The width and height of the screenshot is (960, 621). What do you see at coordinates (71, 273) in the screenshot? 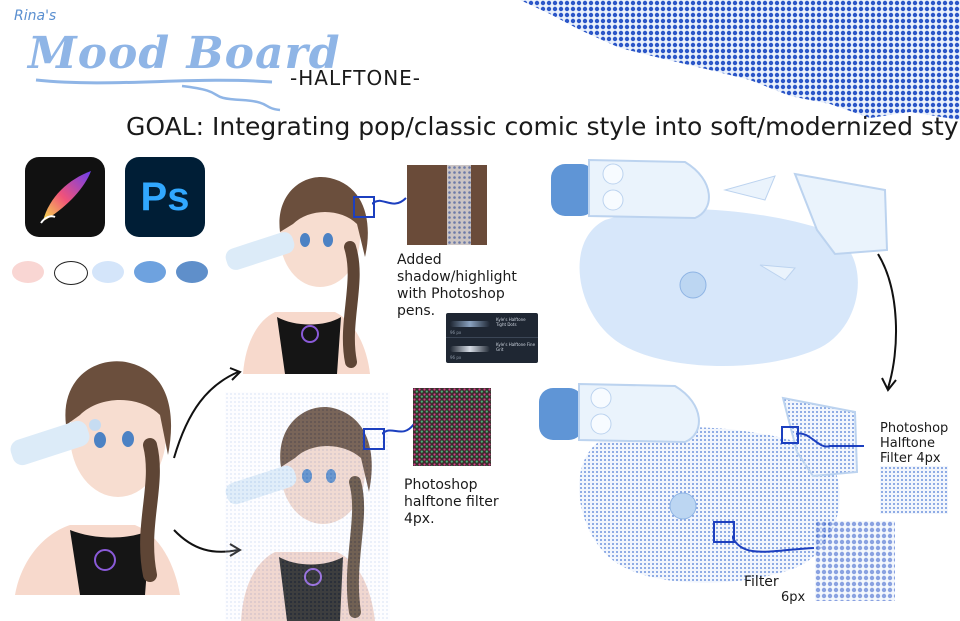
I see `swatch-white` at bounding box center [71, 273].